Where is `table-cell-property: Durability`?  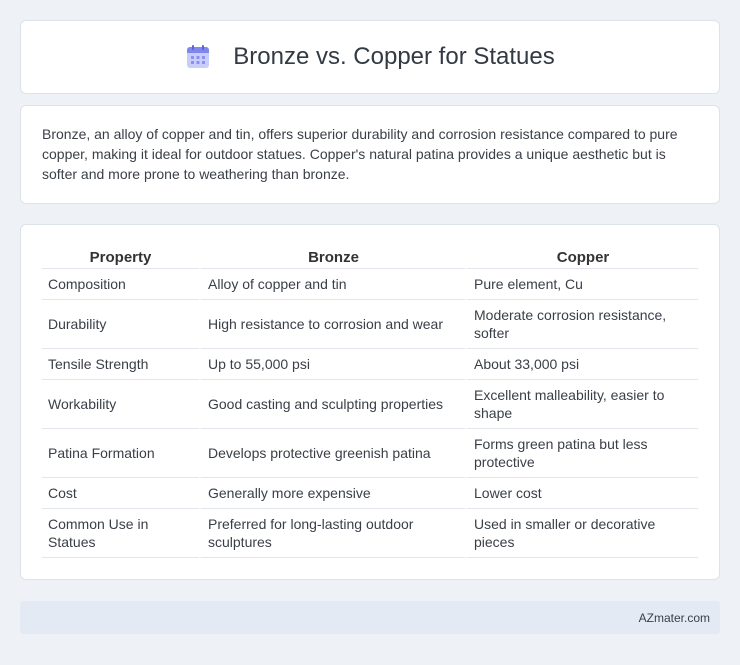
table-cell-property: Durability is located at coordinates (120, 324).